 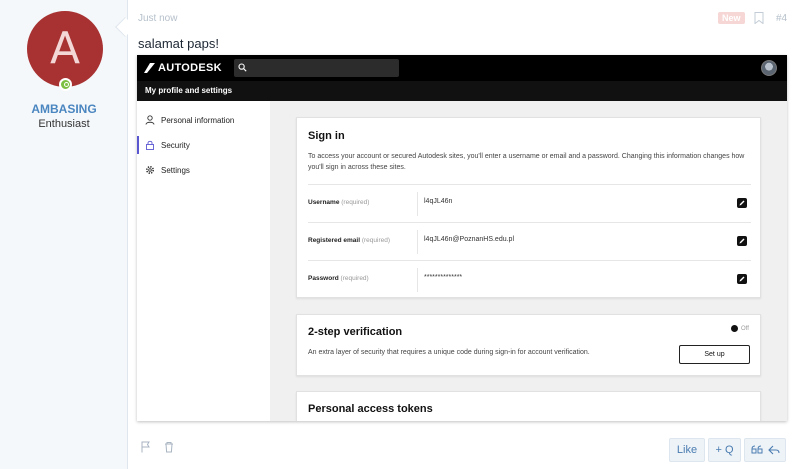 What do you see at coordinates (150, 170) in the screenshot?
I see `gear-icon` at bounding box center [150, 170].